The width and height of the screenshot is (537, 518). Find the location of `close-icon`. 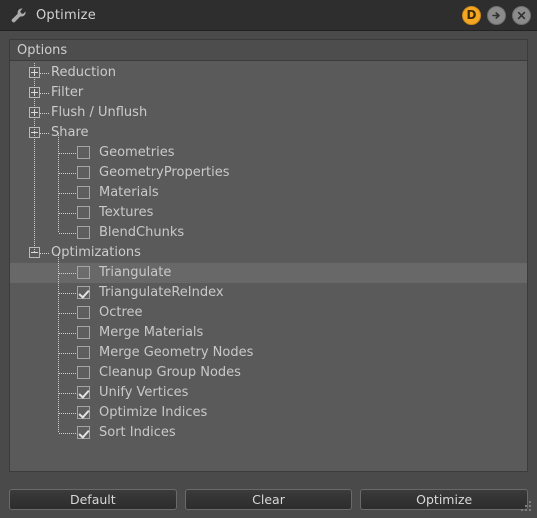

close-icon is located at coordinates (521, 15).